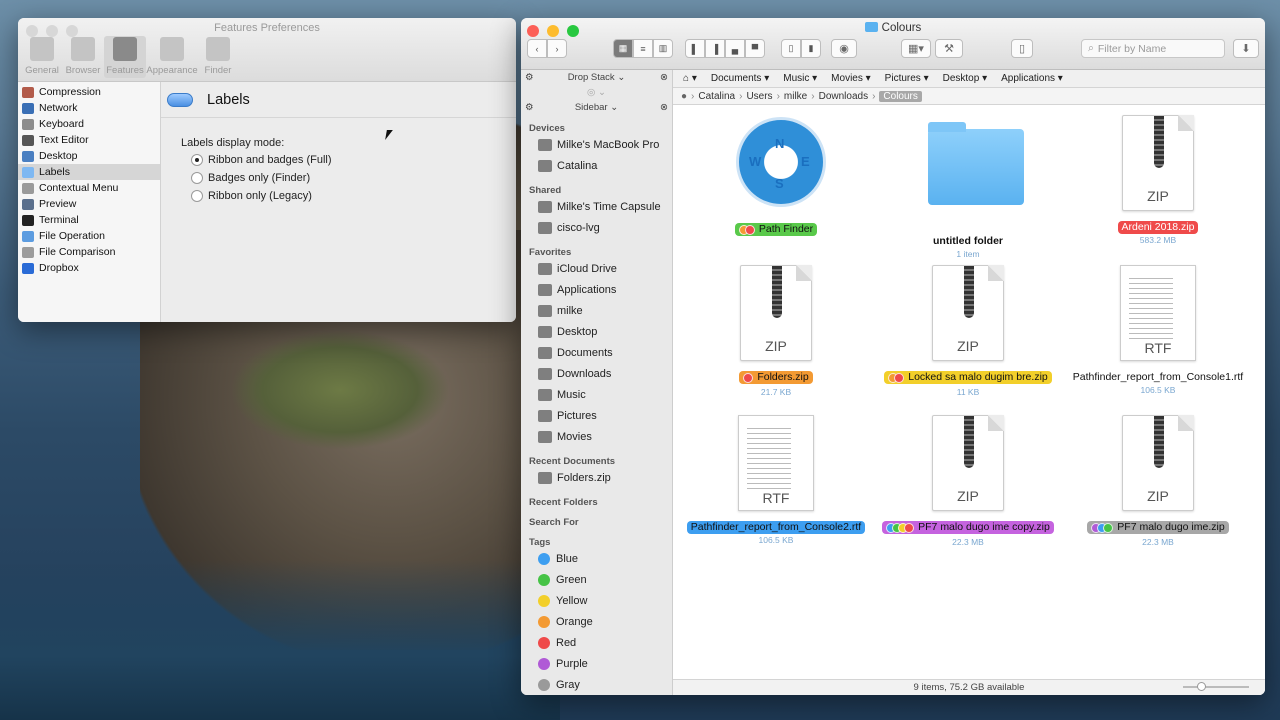 This screenshot has width=1280, height=720. I want to click on location-desktop: Desktop ▾, so click(965, 78).